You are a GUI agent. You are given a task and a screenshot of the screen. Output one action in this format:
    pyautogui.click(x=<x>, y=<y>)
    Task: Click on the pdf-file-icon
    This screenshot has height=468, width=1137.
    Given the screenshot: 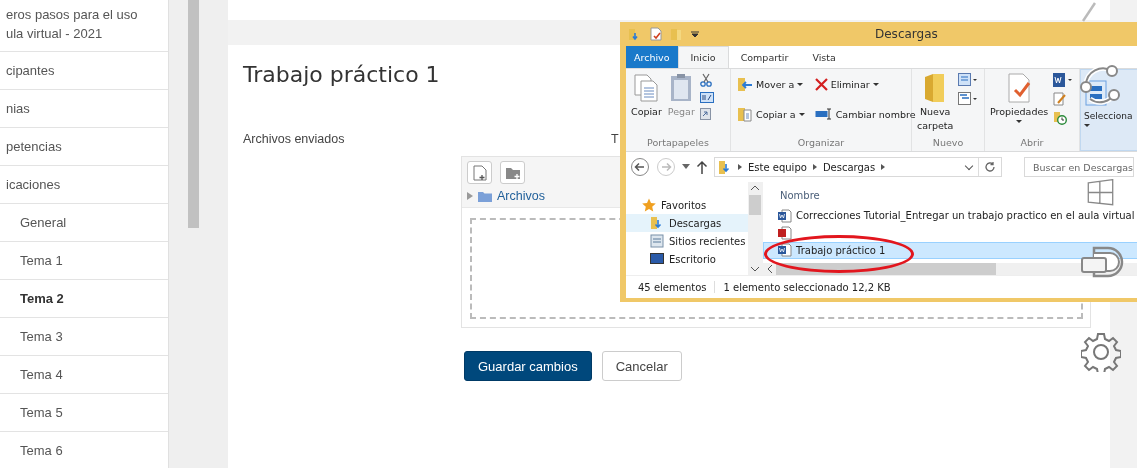 What is the action you would take?
    pyautogui.click(x=785, y=233)
    